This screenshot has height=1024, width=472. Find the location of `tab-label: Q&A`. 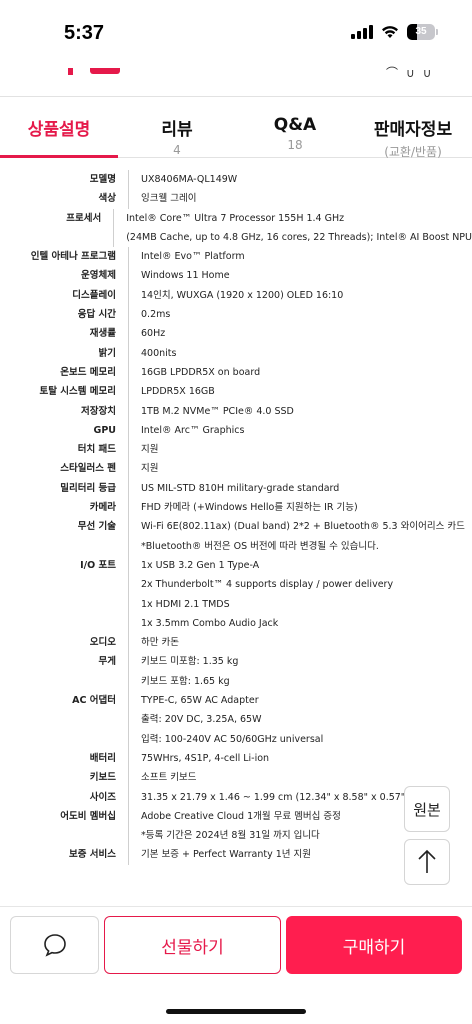

tab-label: Q&A is located at coordinates (295, 125).